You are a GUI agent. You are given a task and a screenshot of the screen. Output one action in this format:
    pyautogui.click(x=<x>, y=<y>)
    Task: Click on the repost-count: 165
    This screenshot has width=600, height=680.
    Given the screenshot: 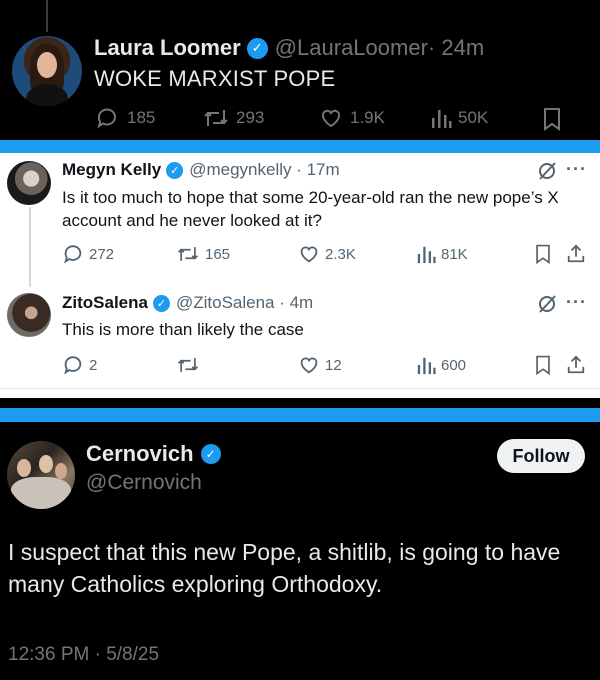 What is the action you would take?
    pyautogui.click(x=218, y=254)
    